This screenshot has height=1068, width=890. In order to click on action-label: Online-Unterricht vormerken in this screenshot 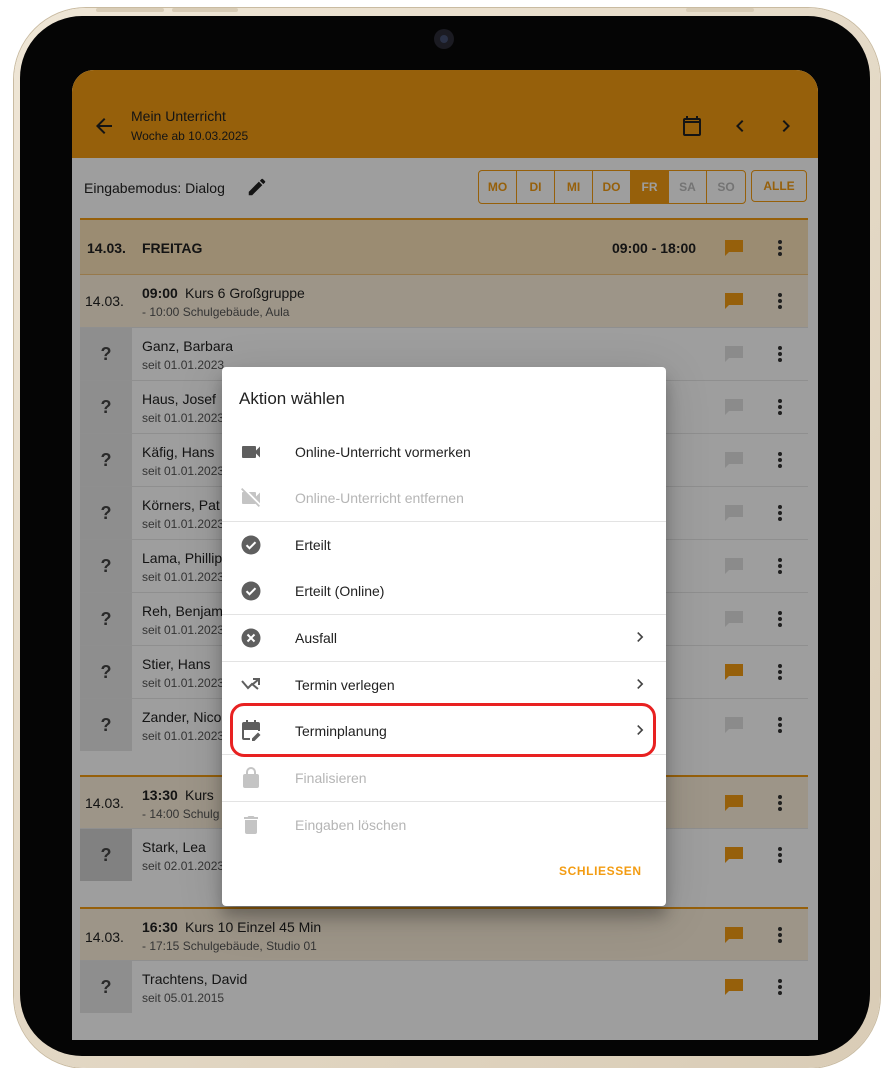, I will do `click(383, 452)`.